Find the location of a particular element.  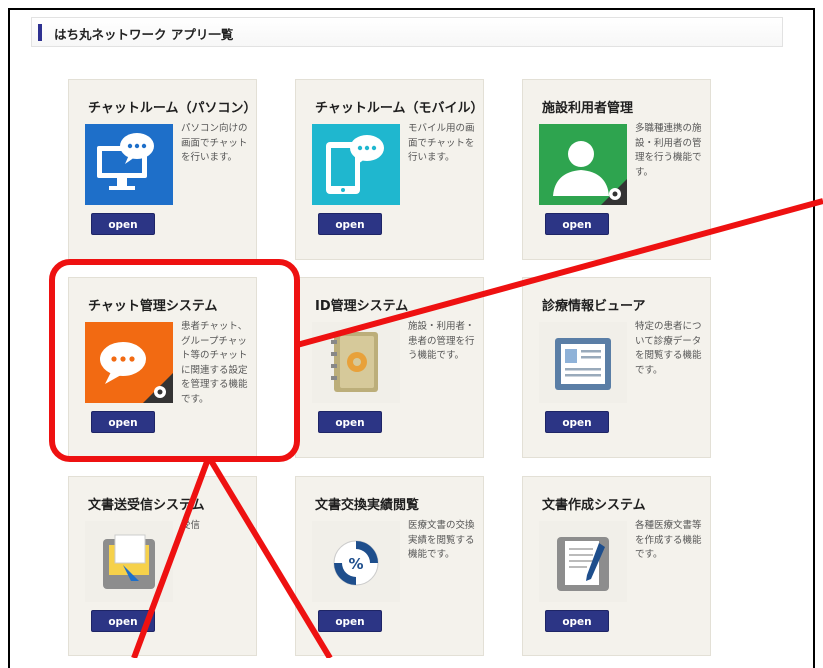

card-title: 診療情報ビューア is located at coordinates (594, 306).